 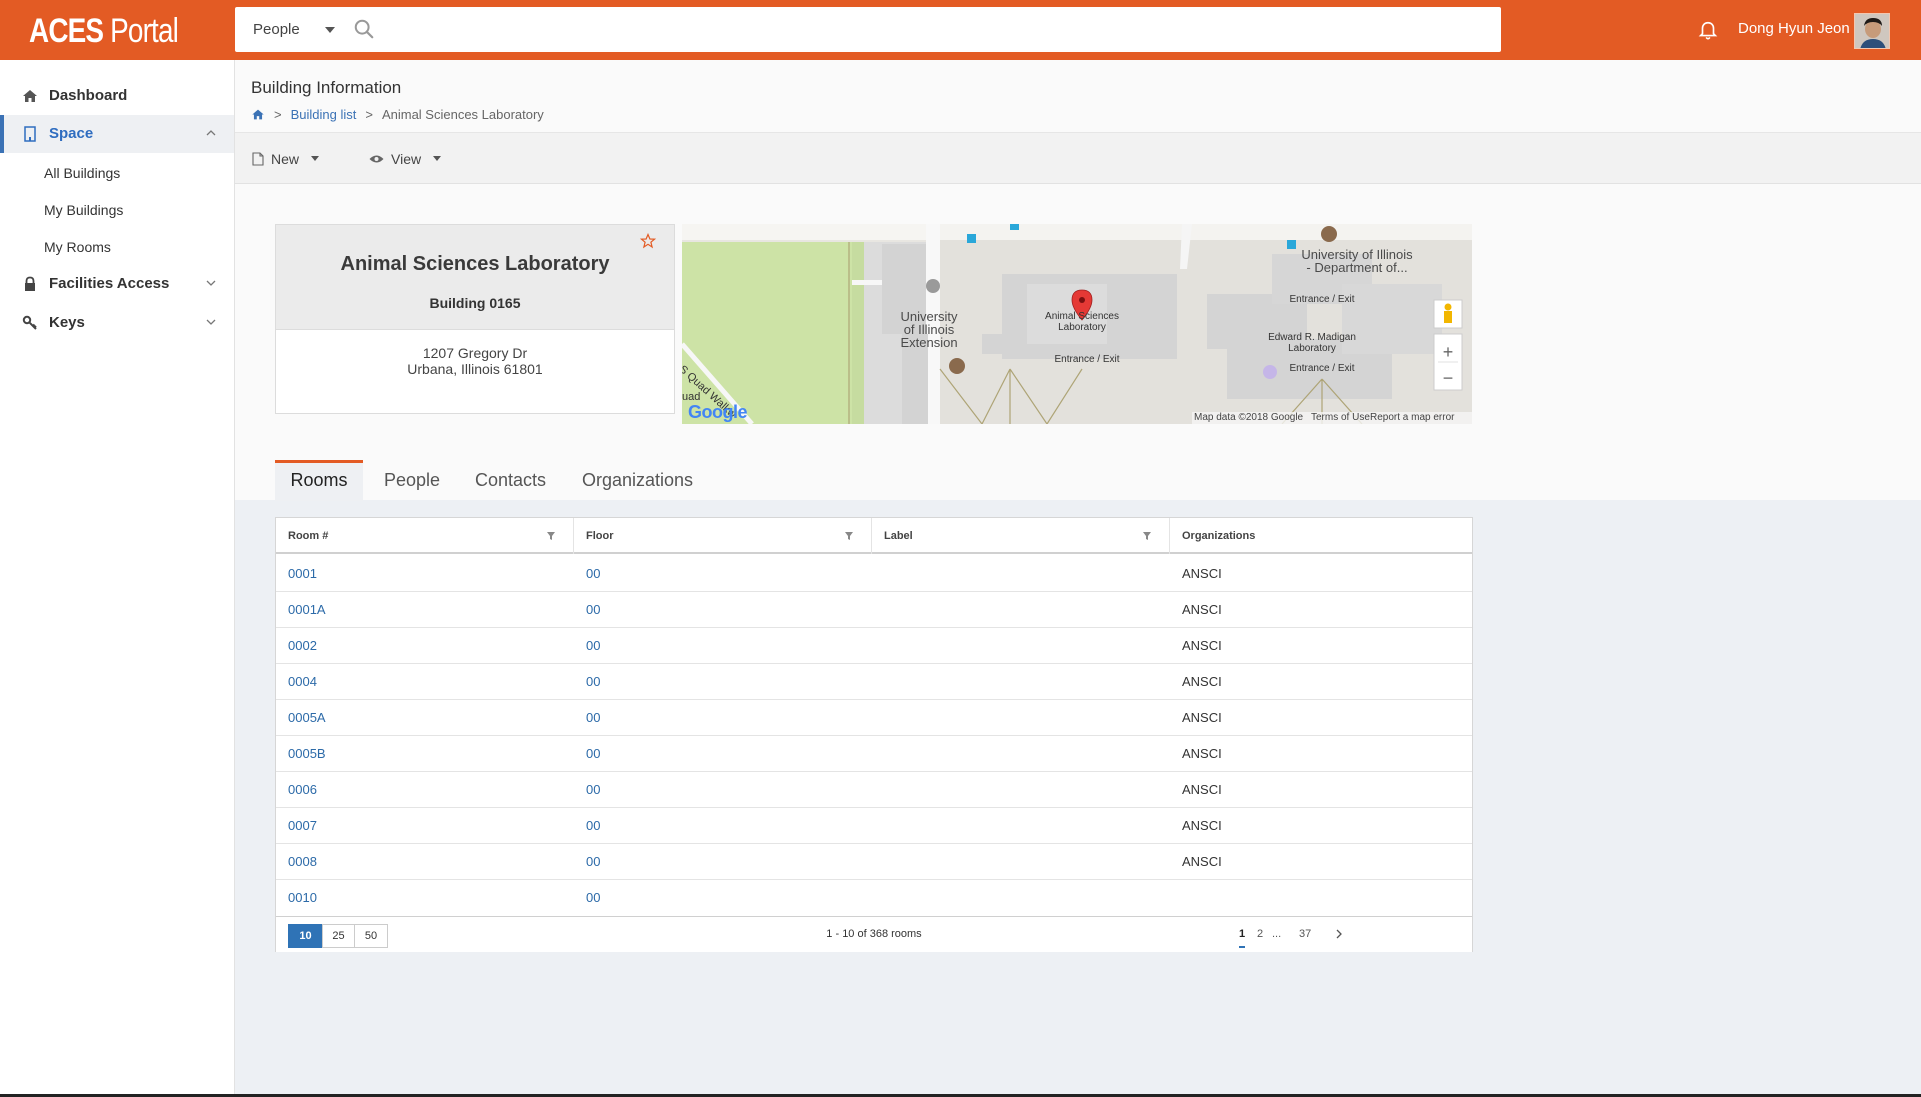 I want to click on table-row: 0008 00 ANSCI, so click(x=874, y=862).